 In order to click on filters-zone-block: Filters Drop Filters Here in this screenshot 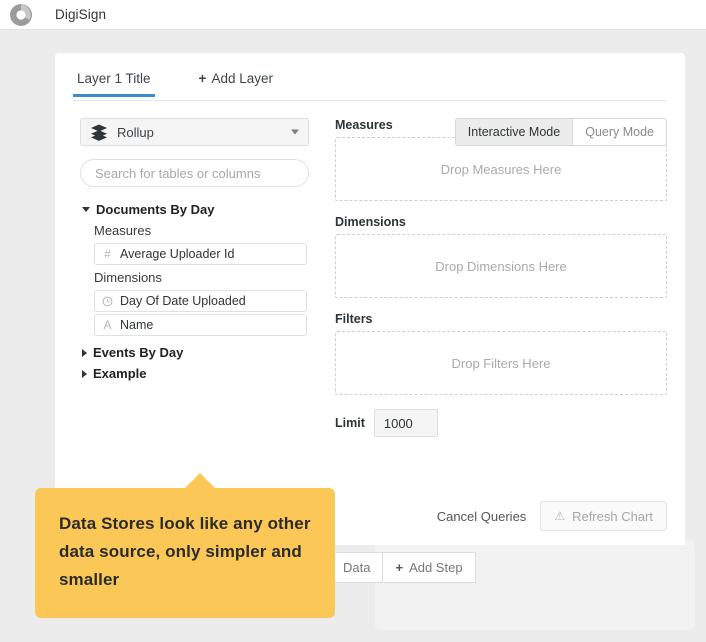, I will do `click(501, 353)`.